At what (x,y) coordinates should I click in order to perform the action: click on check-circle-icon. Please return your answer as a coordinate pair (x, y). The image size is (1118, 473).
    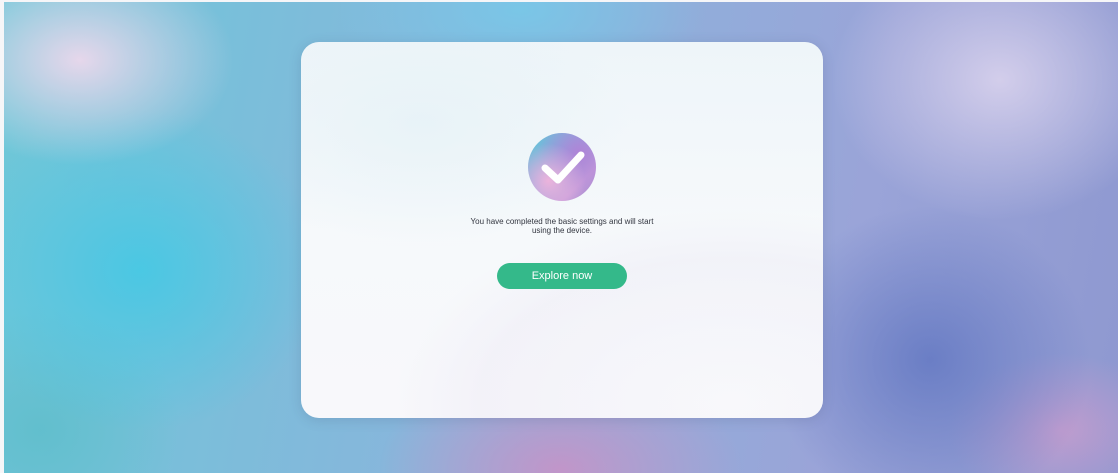
    Looking at the image, I should click on (562, 167).